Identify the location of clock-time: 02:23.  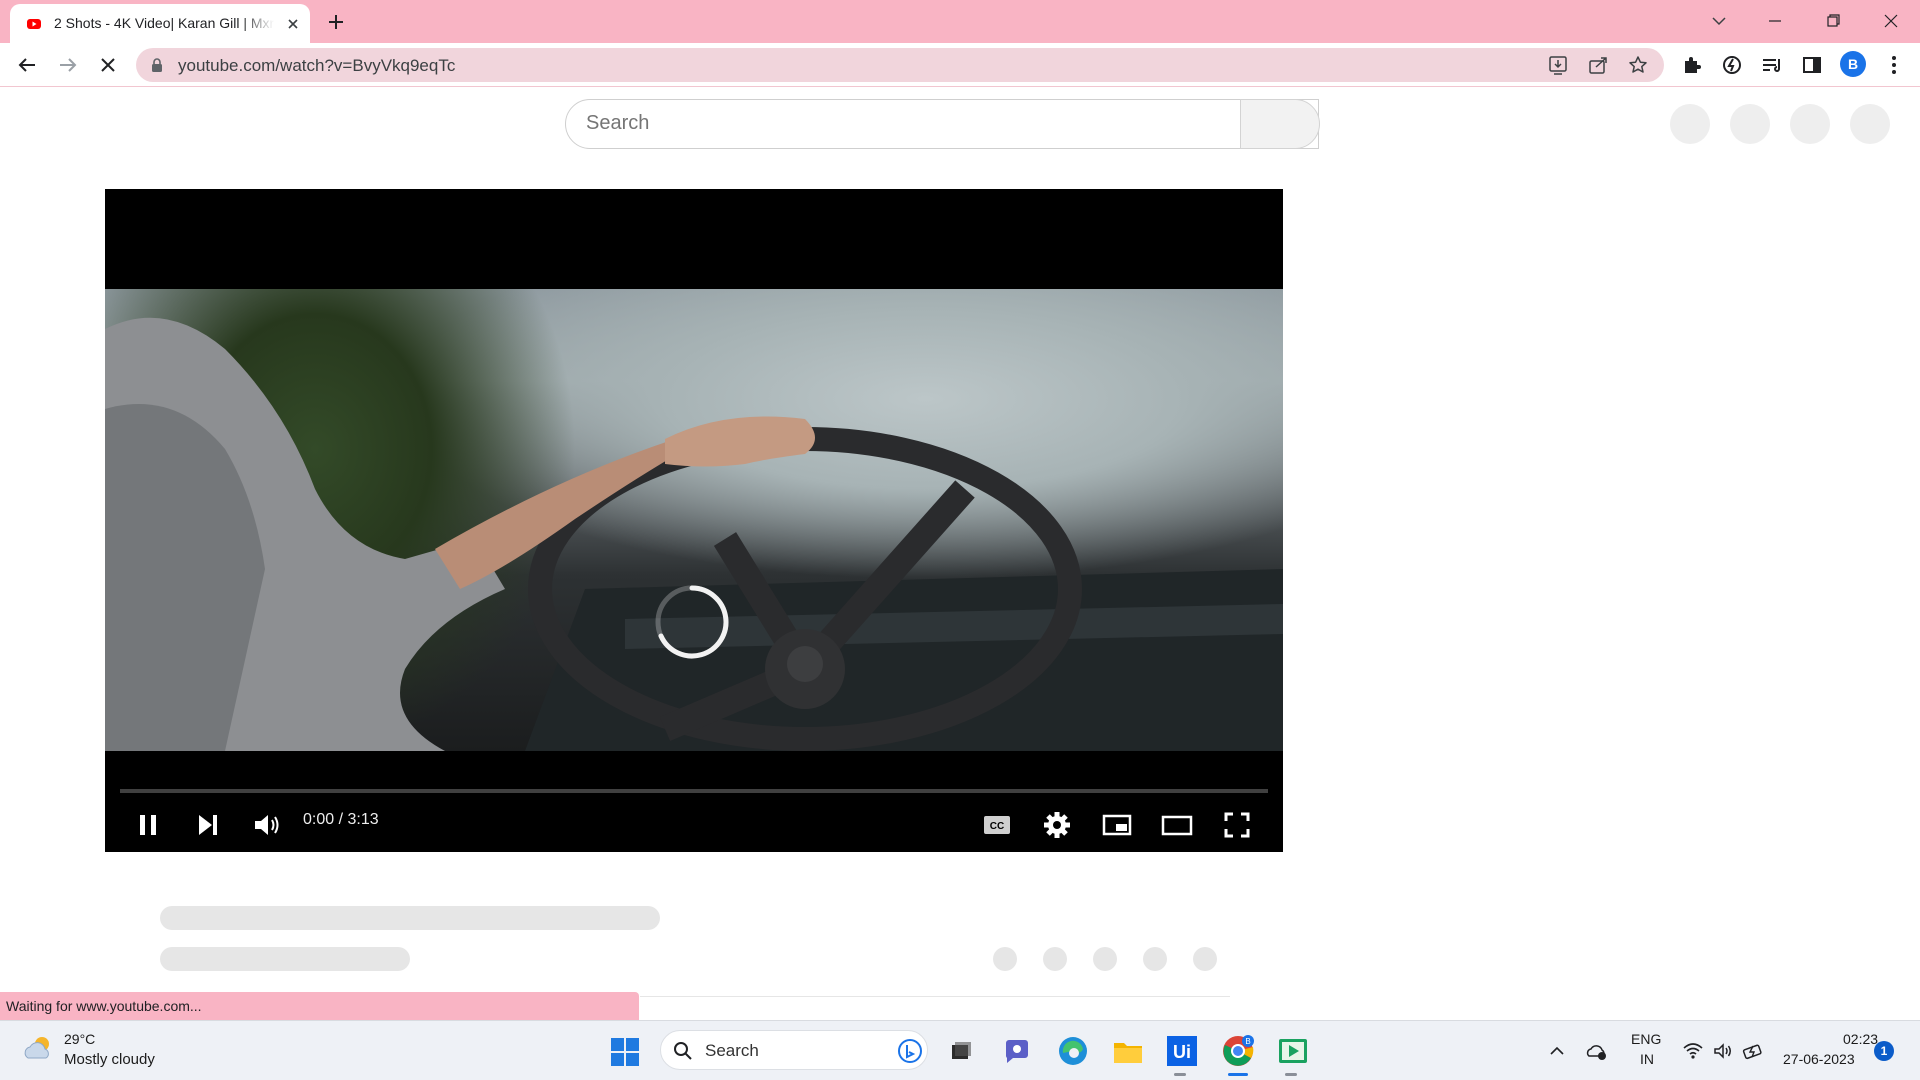
(1860, 1039).